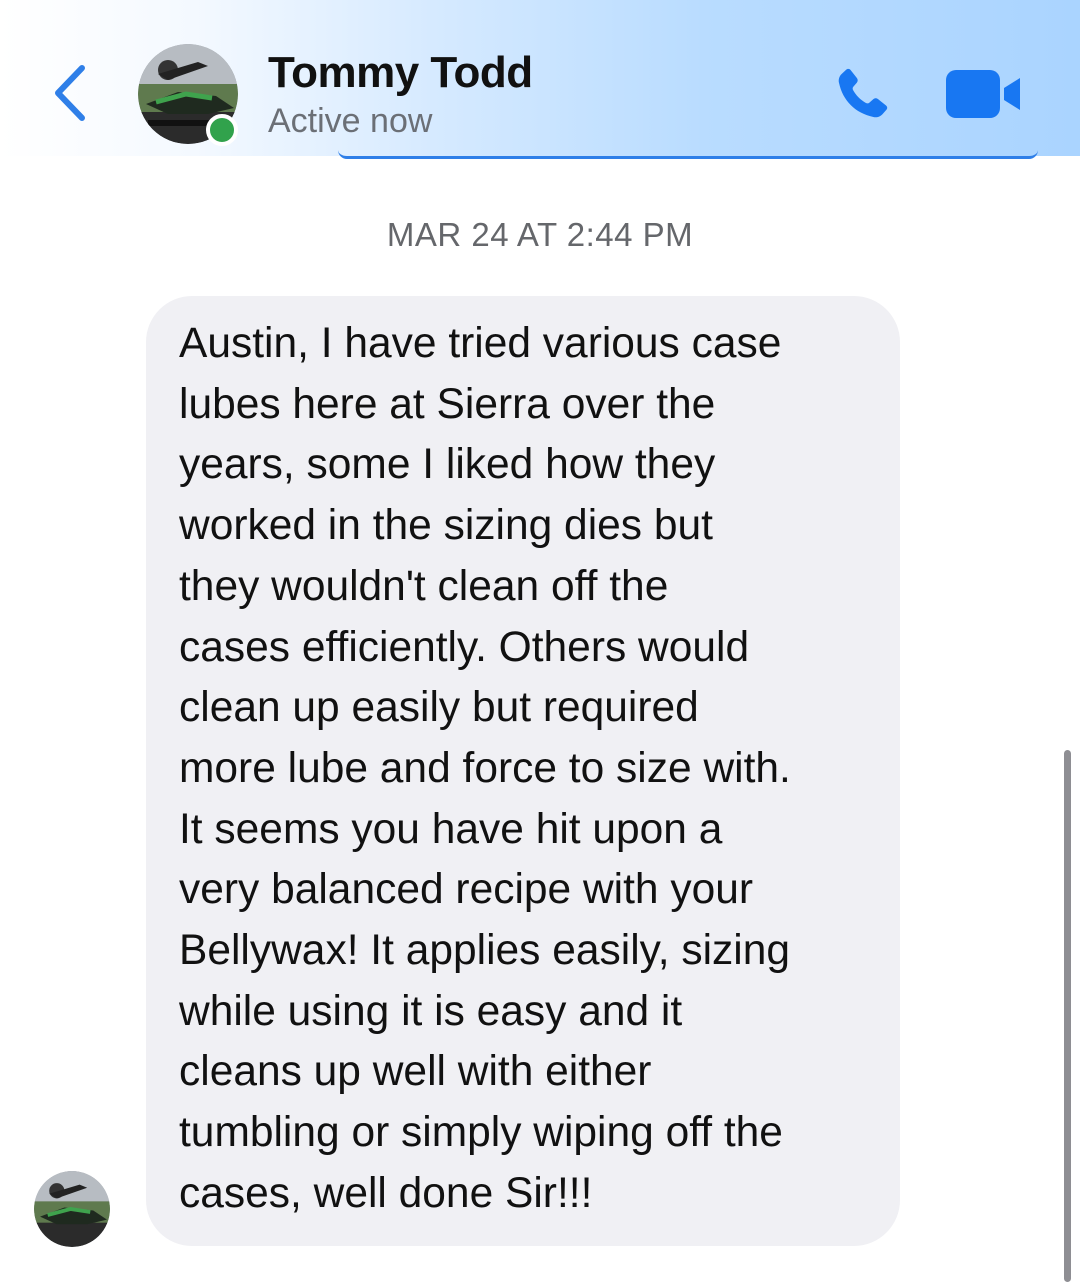 Image resolution: width=1080 pixels, height=1282 pixels. I want to click on video-call-button, so click(984, 94).